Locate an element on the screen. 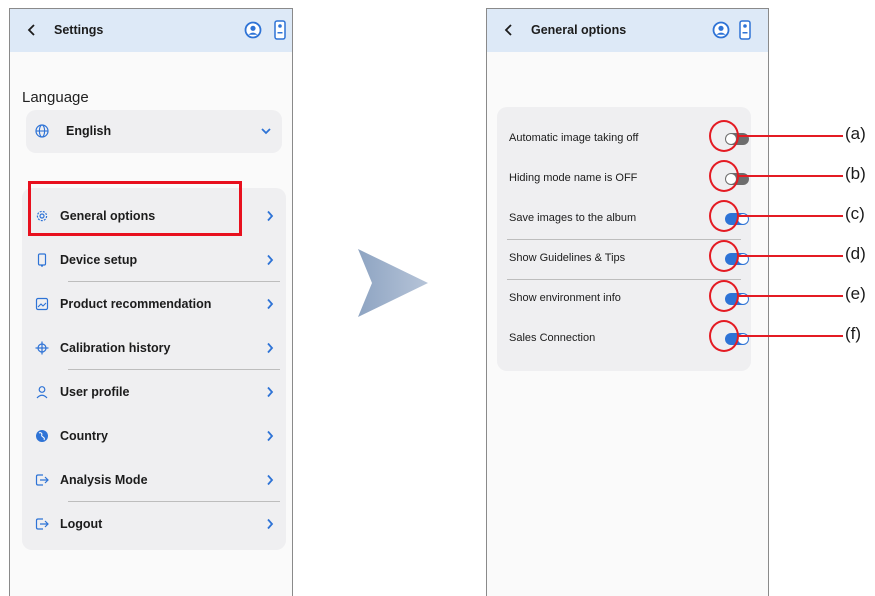 The image size is (875, 596). page-title: Settings is located at coordinates (79, 30).